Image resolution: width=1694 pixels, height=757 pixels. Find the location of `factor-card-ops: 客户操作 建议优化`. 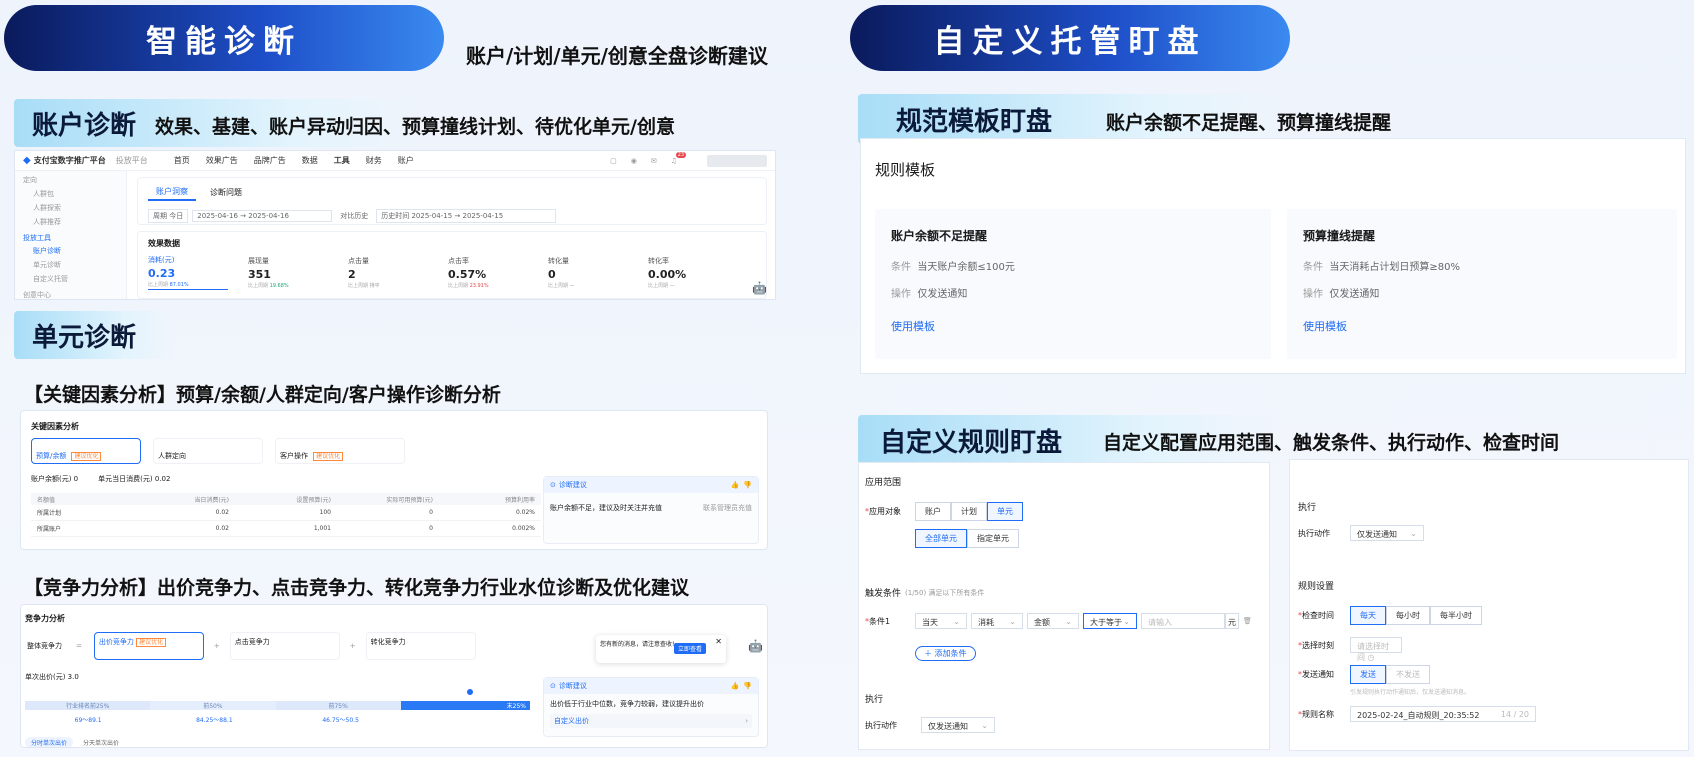

factor-card-ops: 客户操作 建议优化 is located at coordinates (340, 451).